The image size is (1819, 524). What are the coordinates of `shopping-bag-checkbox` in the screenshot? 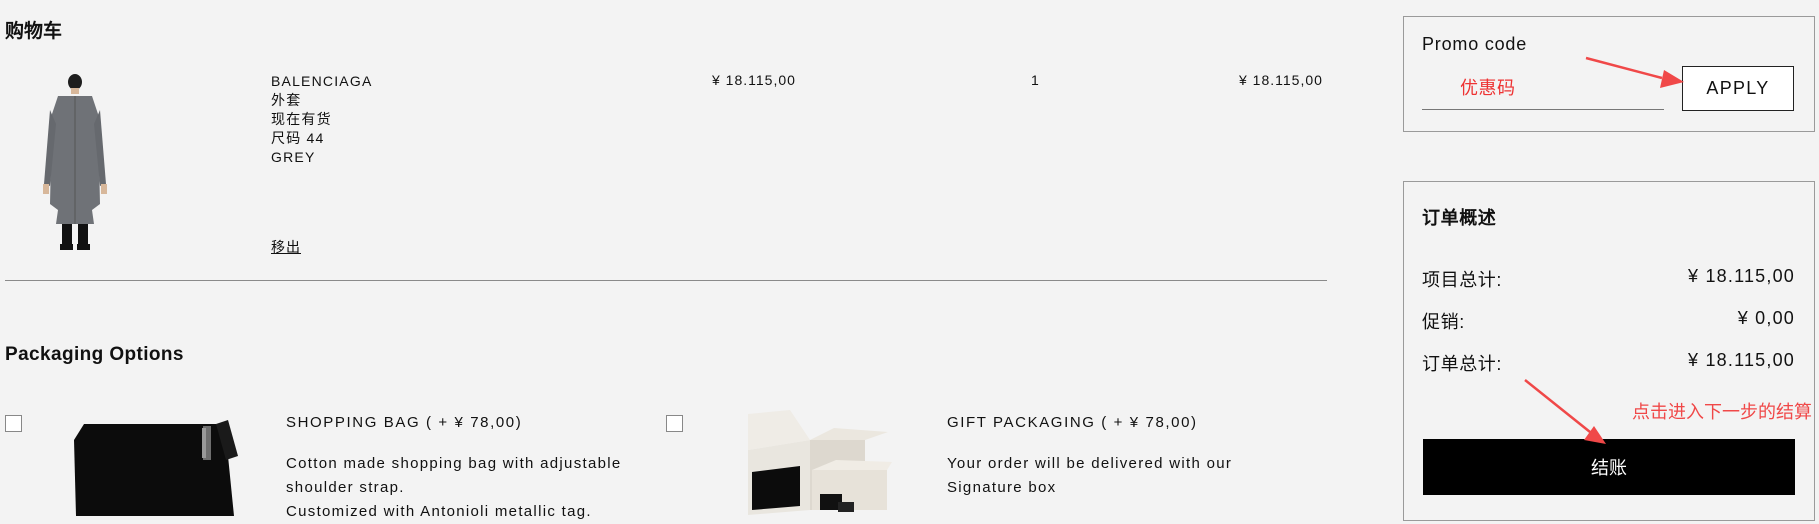 It's located at (13, 423).